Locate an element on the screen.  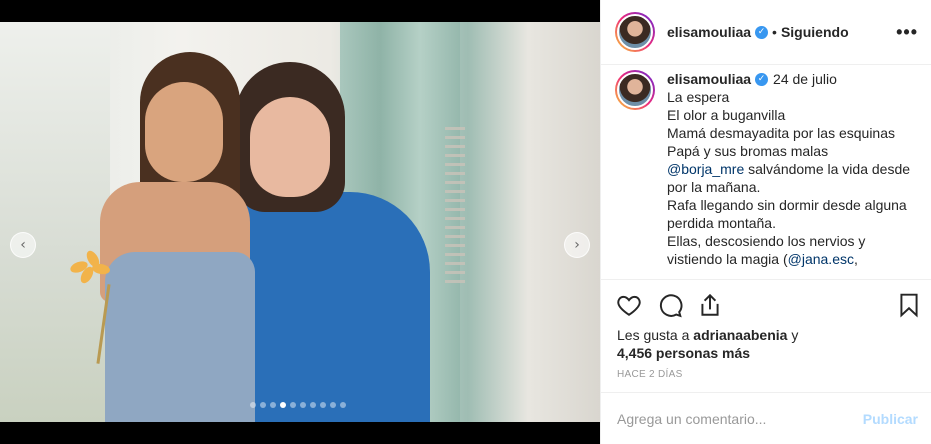
share-icon is located at coordinates (710, 305).